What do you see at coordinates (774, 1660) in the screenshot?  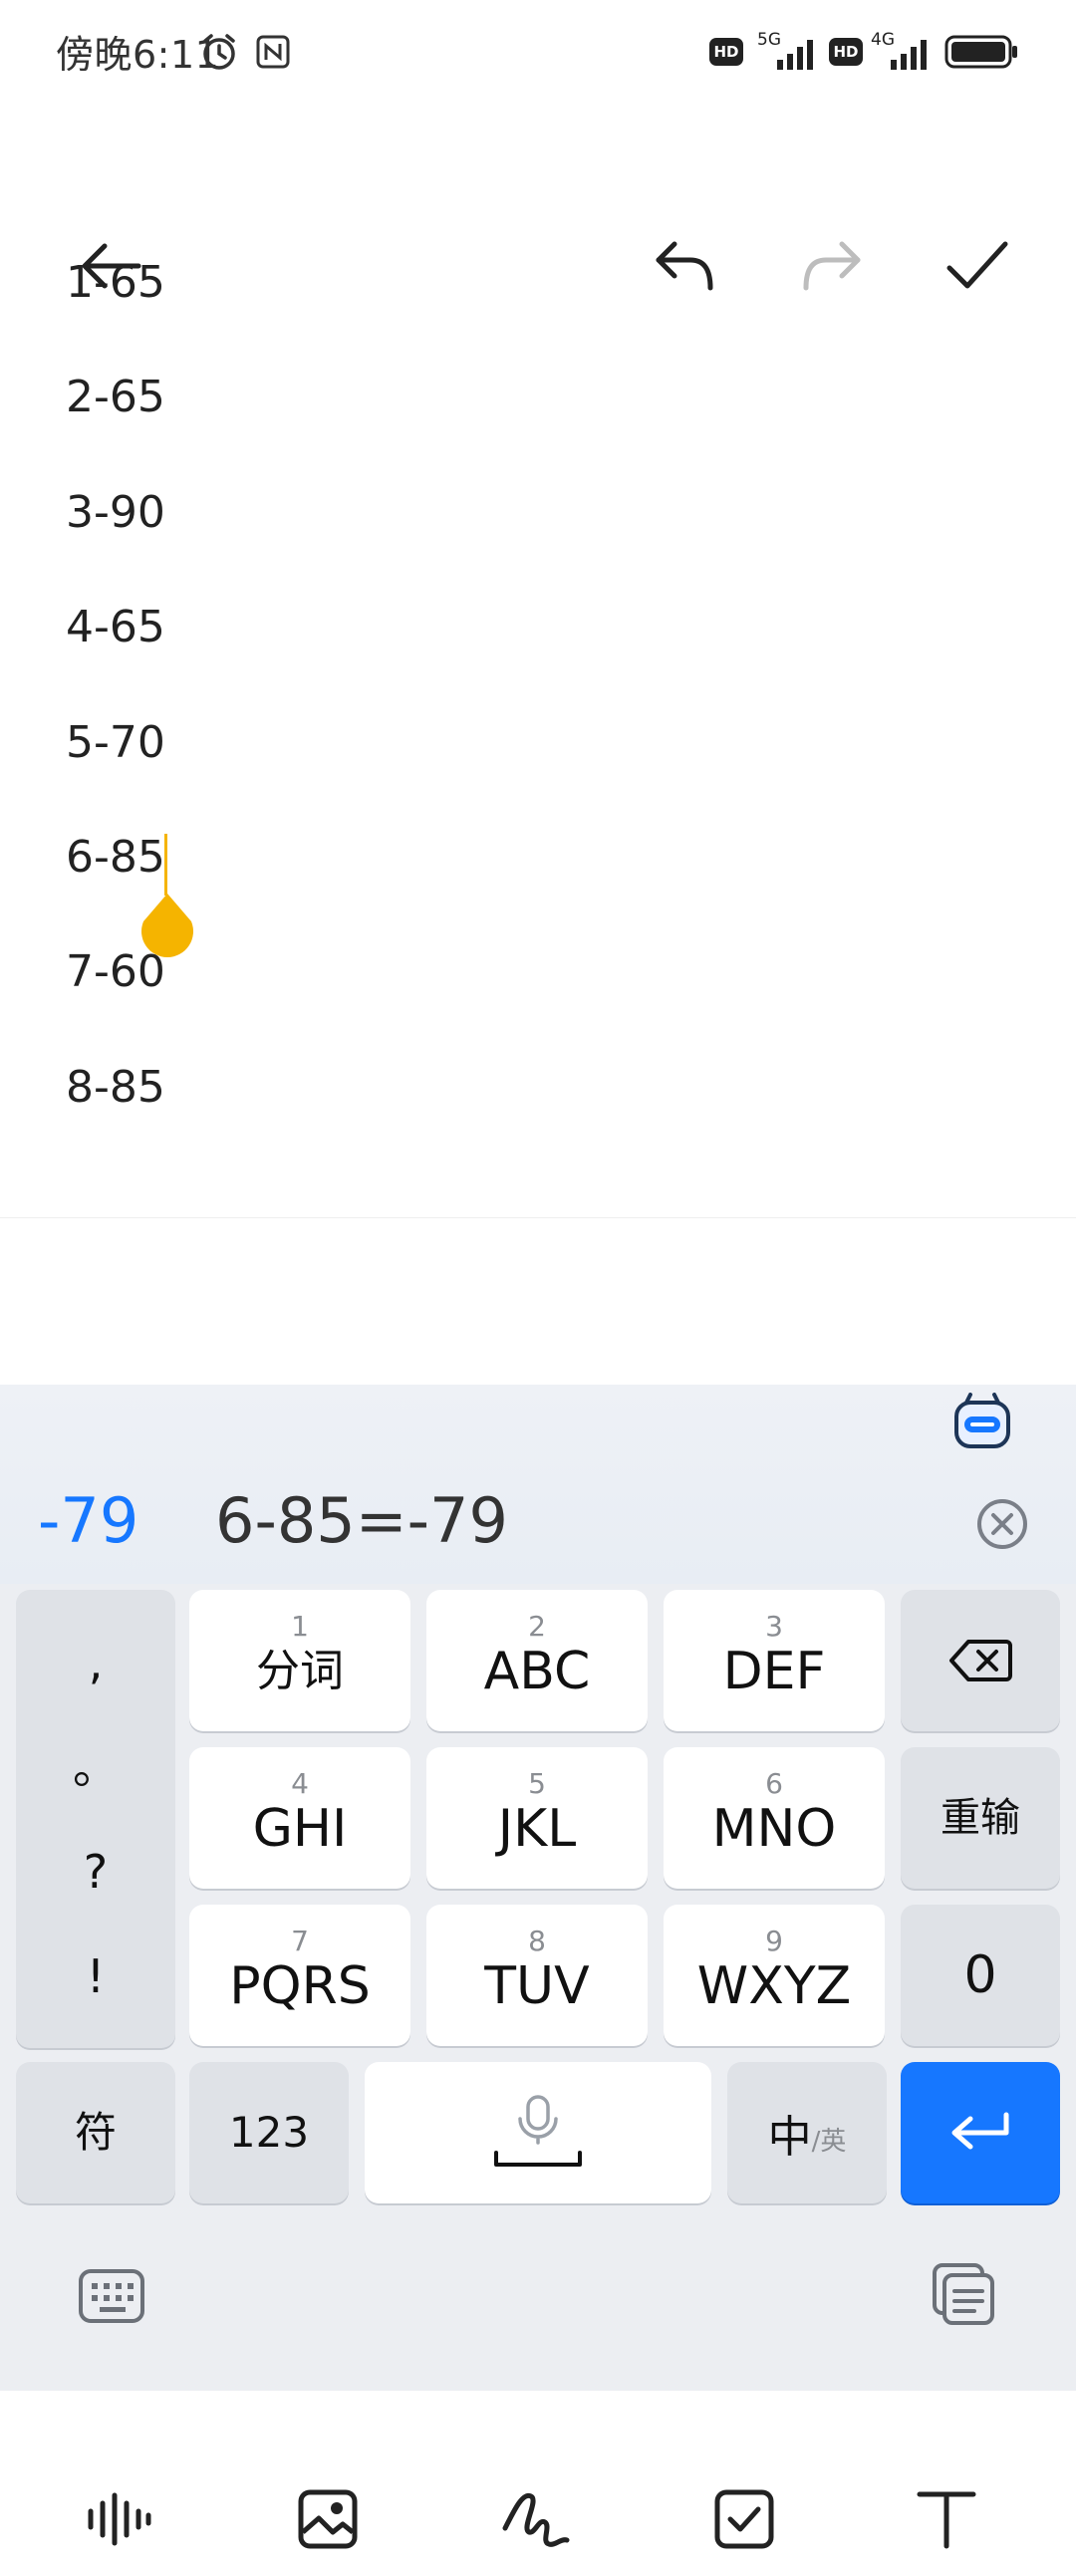 I see `key-3: 3 DEF` at bounding box center [774, 1660].